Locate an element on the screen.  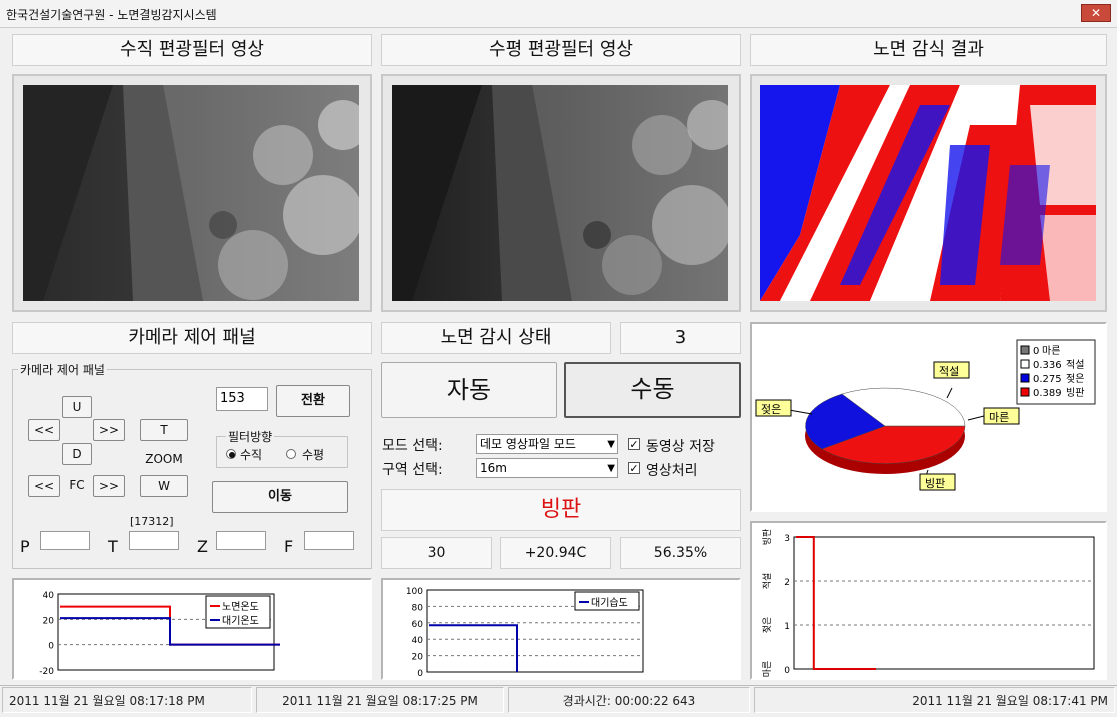
filter-vertical-radio is located at coordinates (231, 454).